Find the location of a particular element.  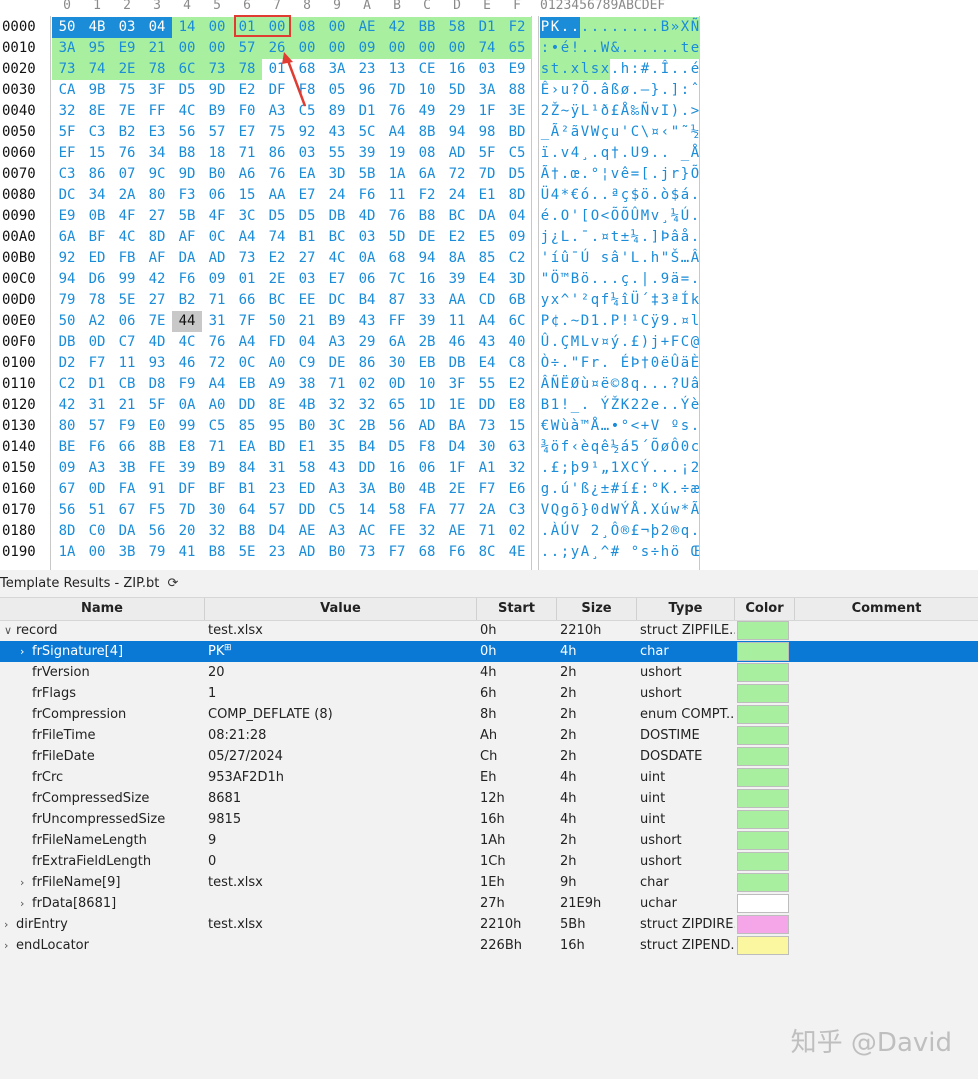

hex-byte-cell: 56 is located at coordinates (157, 531).